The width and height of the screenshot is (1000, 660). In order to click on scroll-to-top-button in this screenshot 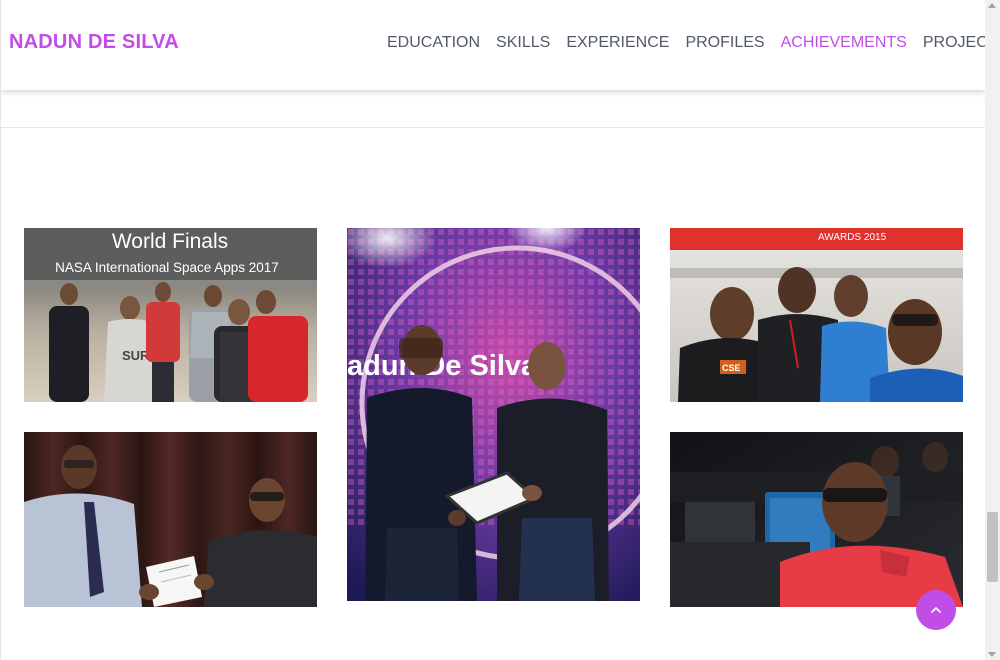, I will do `click(936, 610)`.